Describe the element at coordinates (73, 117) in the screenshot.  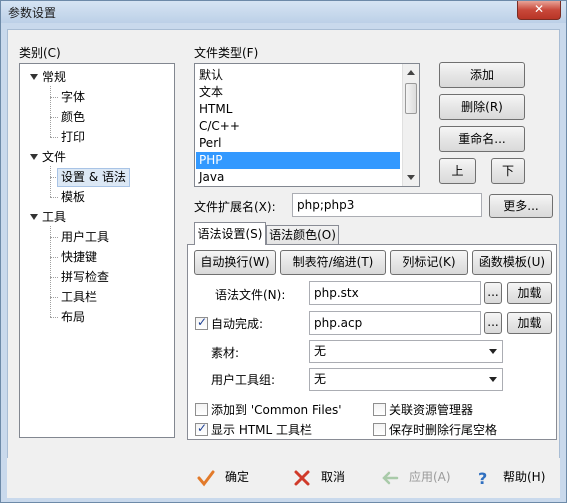
I see `tree-item-color: 颜色` at that location.